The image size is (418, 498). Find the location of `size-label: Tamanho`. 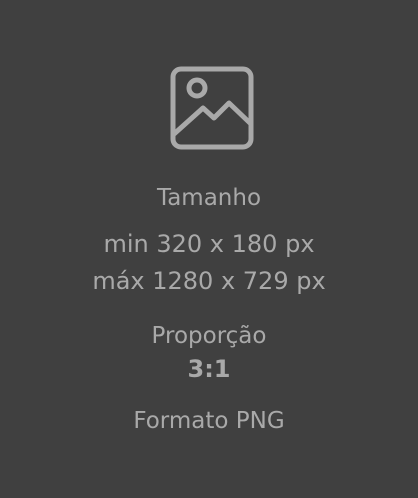

size-label: Tamanho is located at coordinates (209, 198).